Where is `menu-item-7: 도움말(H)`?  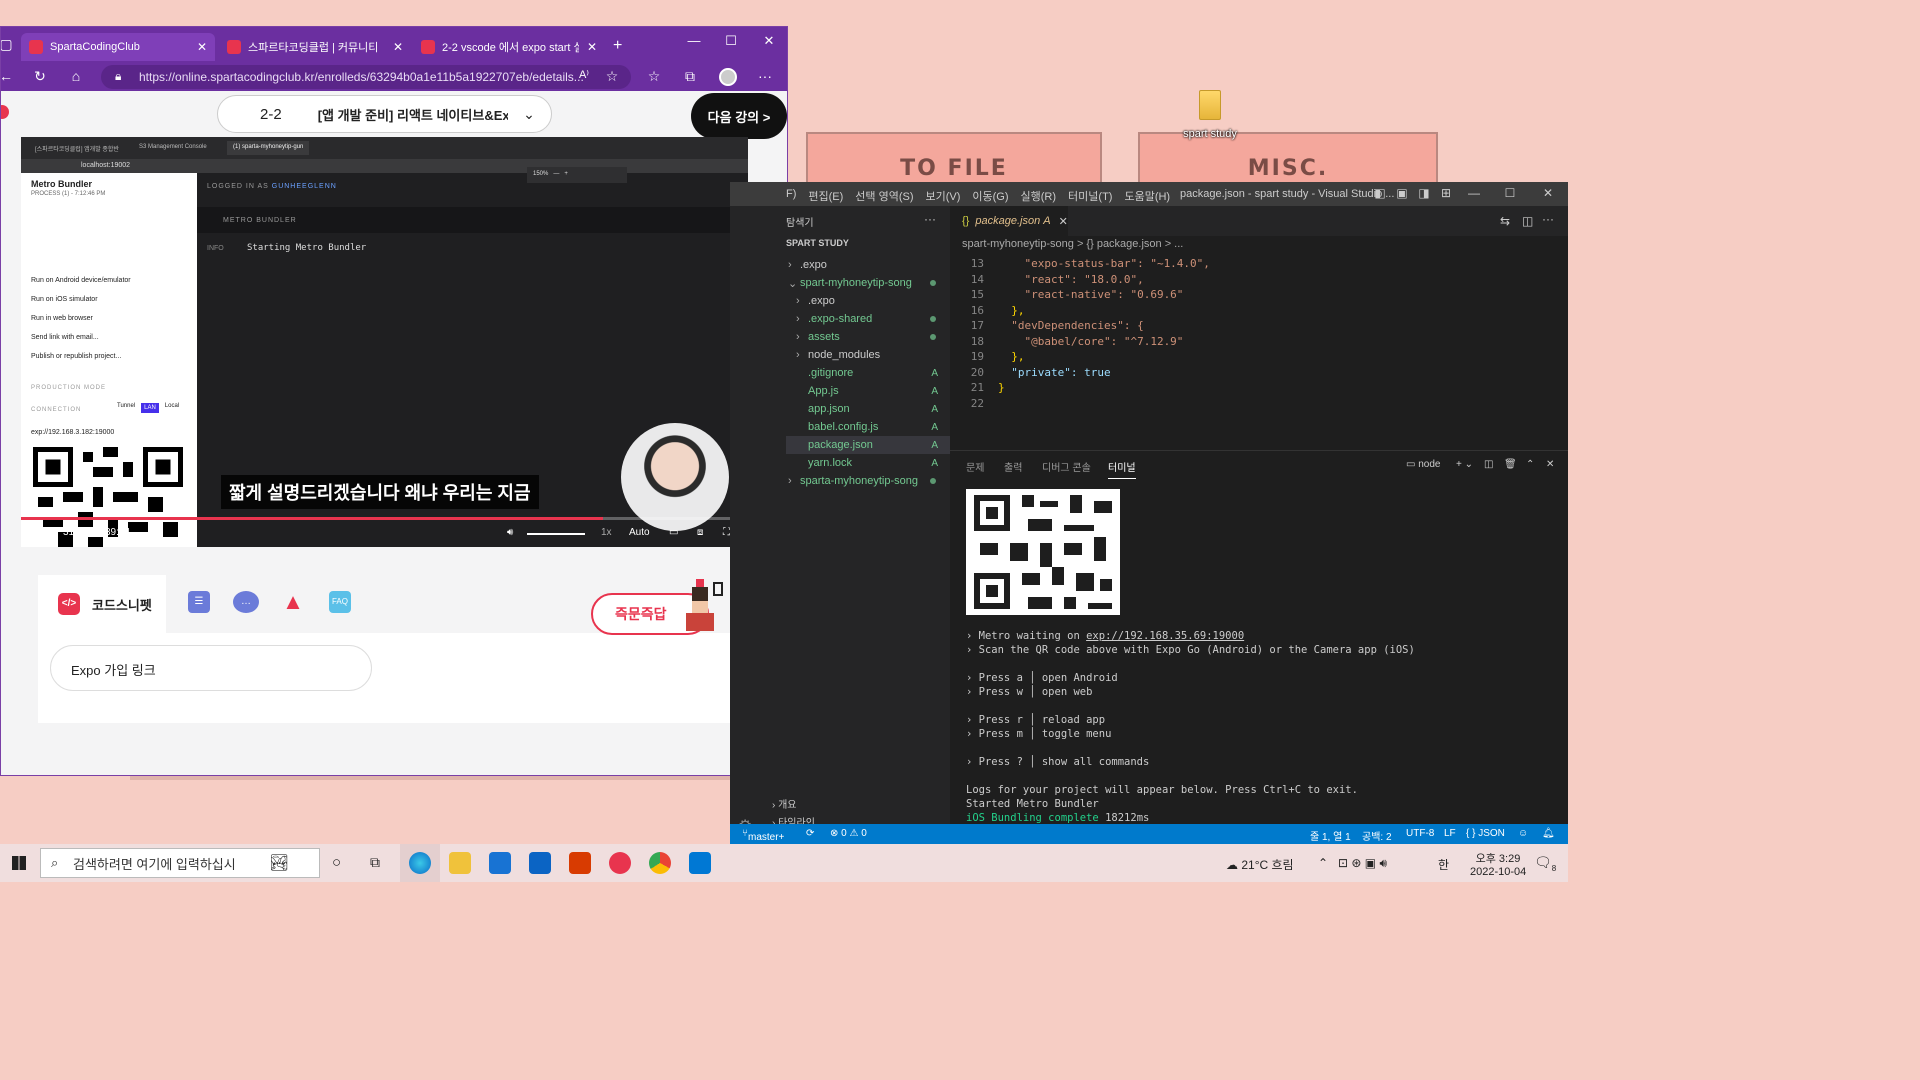
menu-item-7: 도움말(H) is located at coordinates (1147, 196).